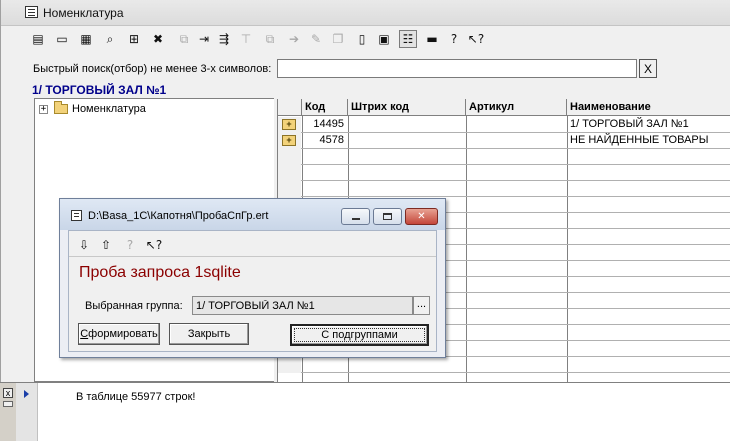 Image resolution: width=730 pixels, height=441 pixels. I want to click on minimize-icon, so click(355, 219).